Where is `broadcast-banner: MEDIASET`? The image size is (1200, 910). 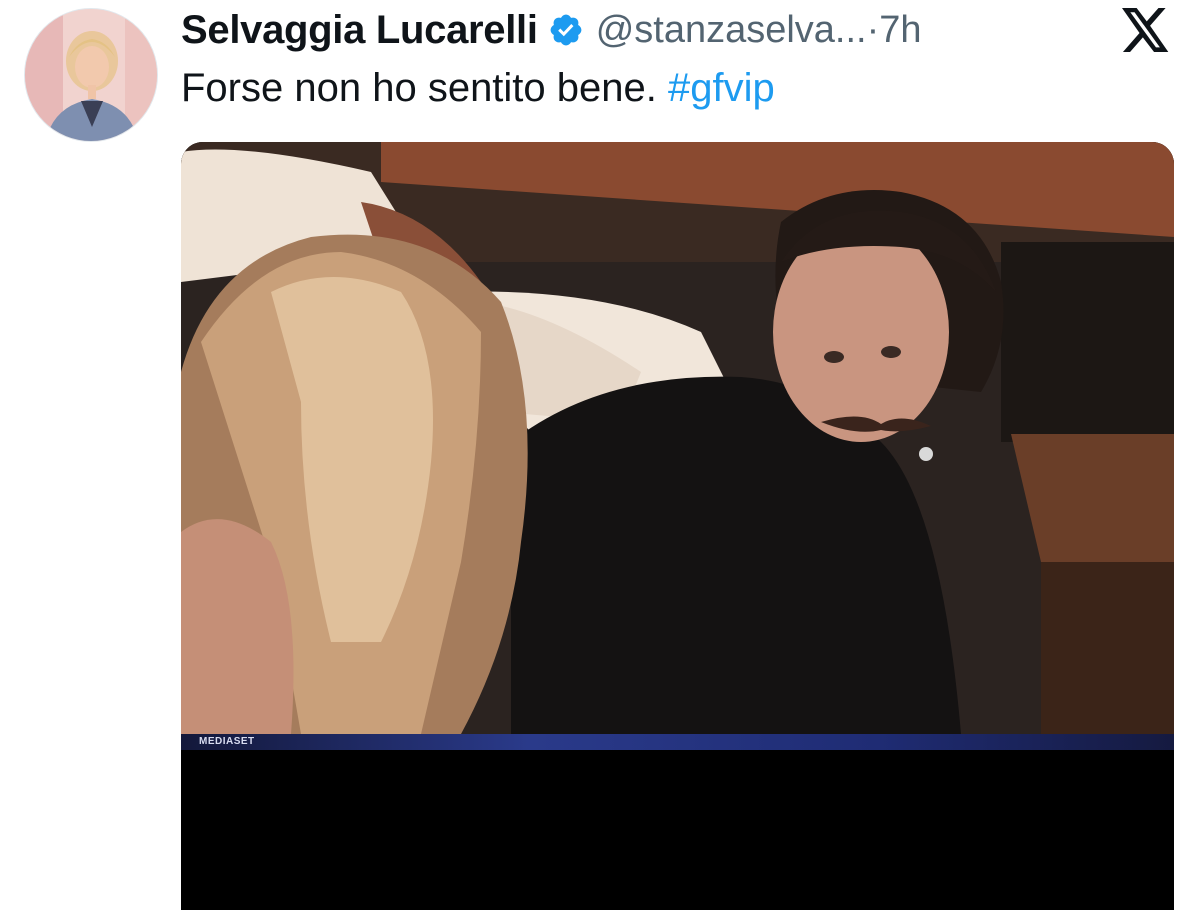 broadcast-banner: MEDIASET is located at coordinates (677, 742).